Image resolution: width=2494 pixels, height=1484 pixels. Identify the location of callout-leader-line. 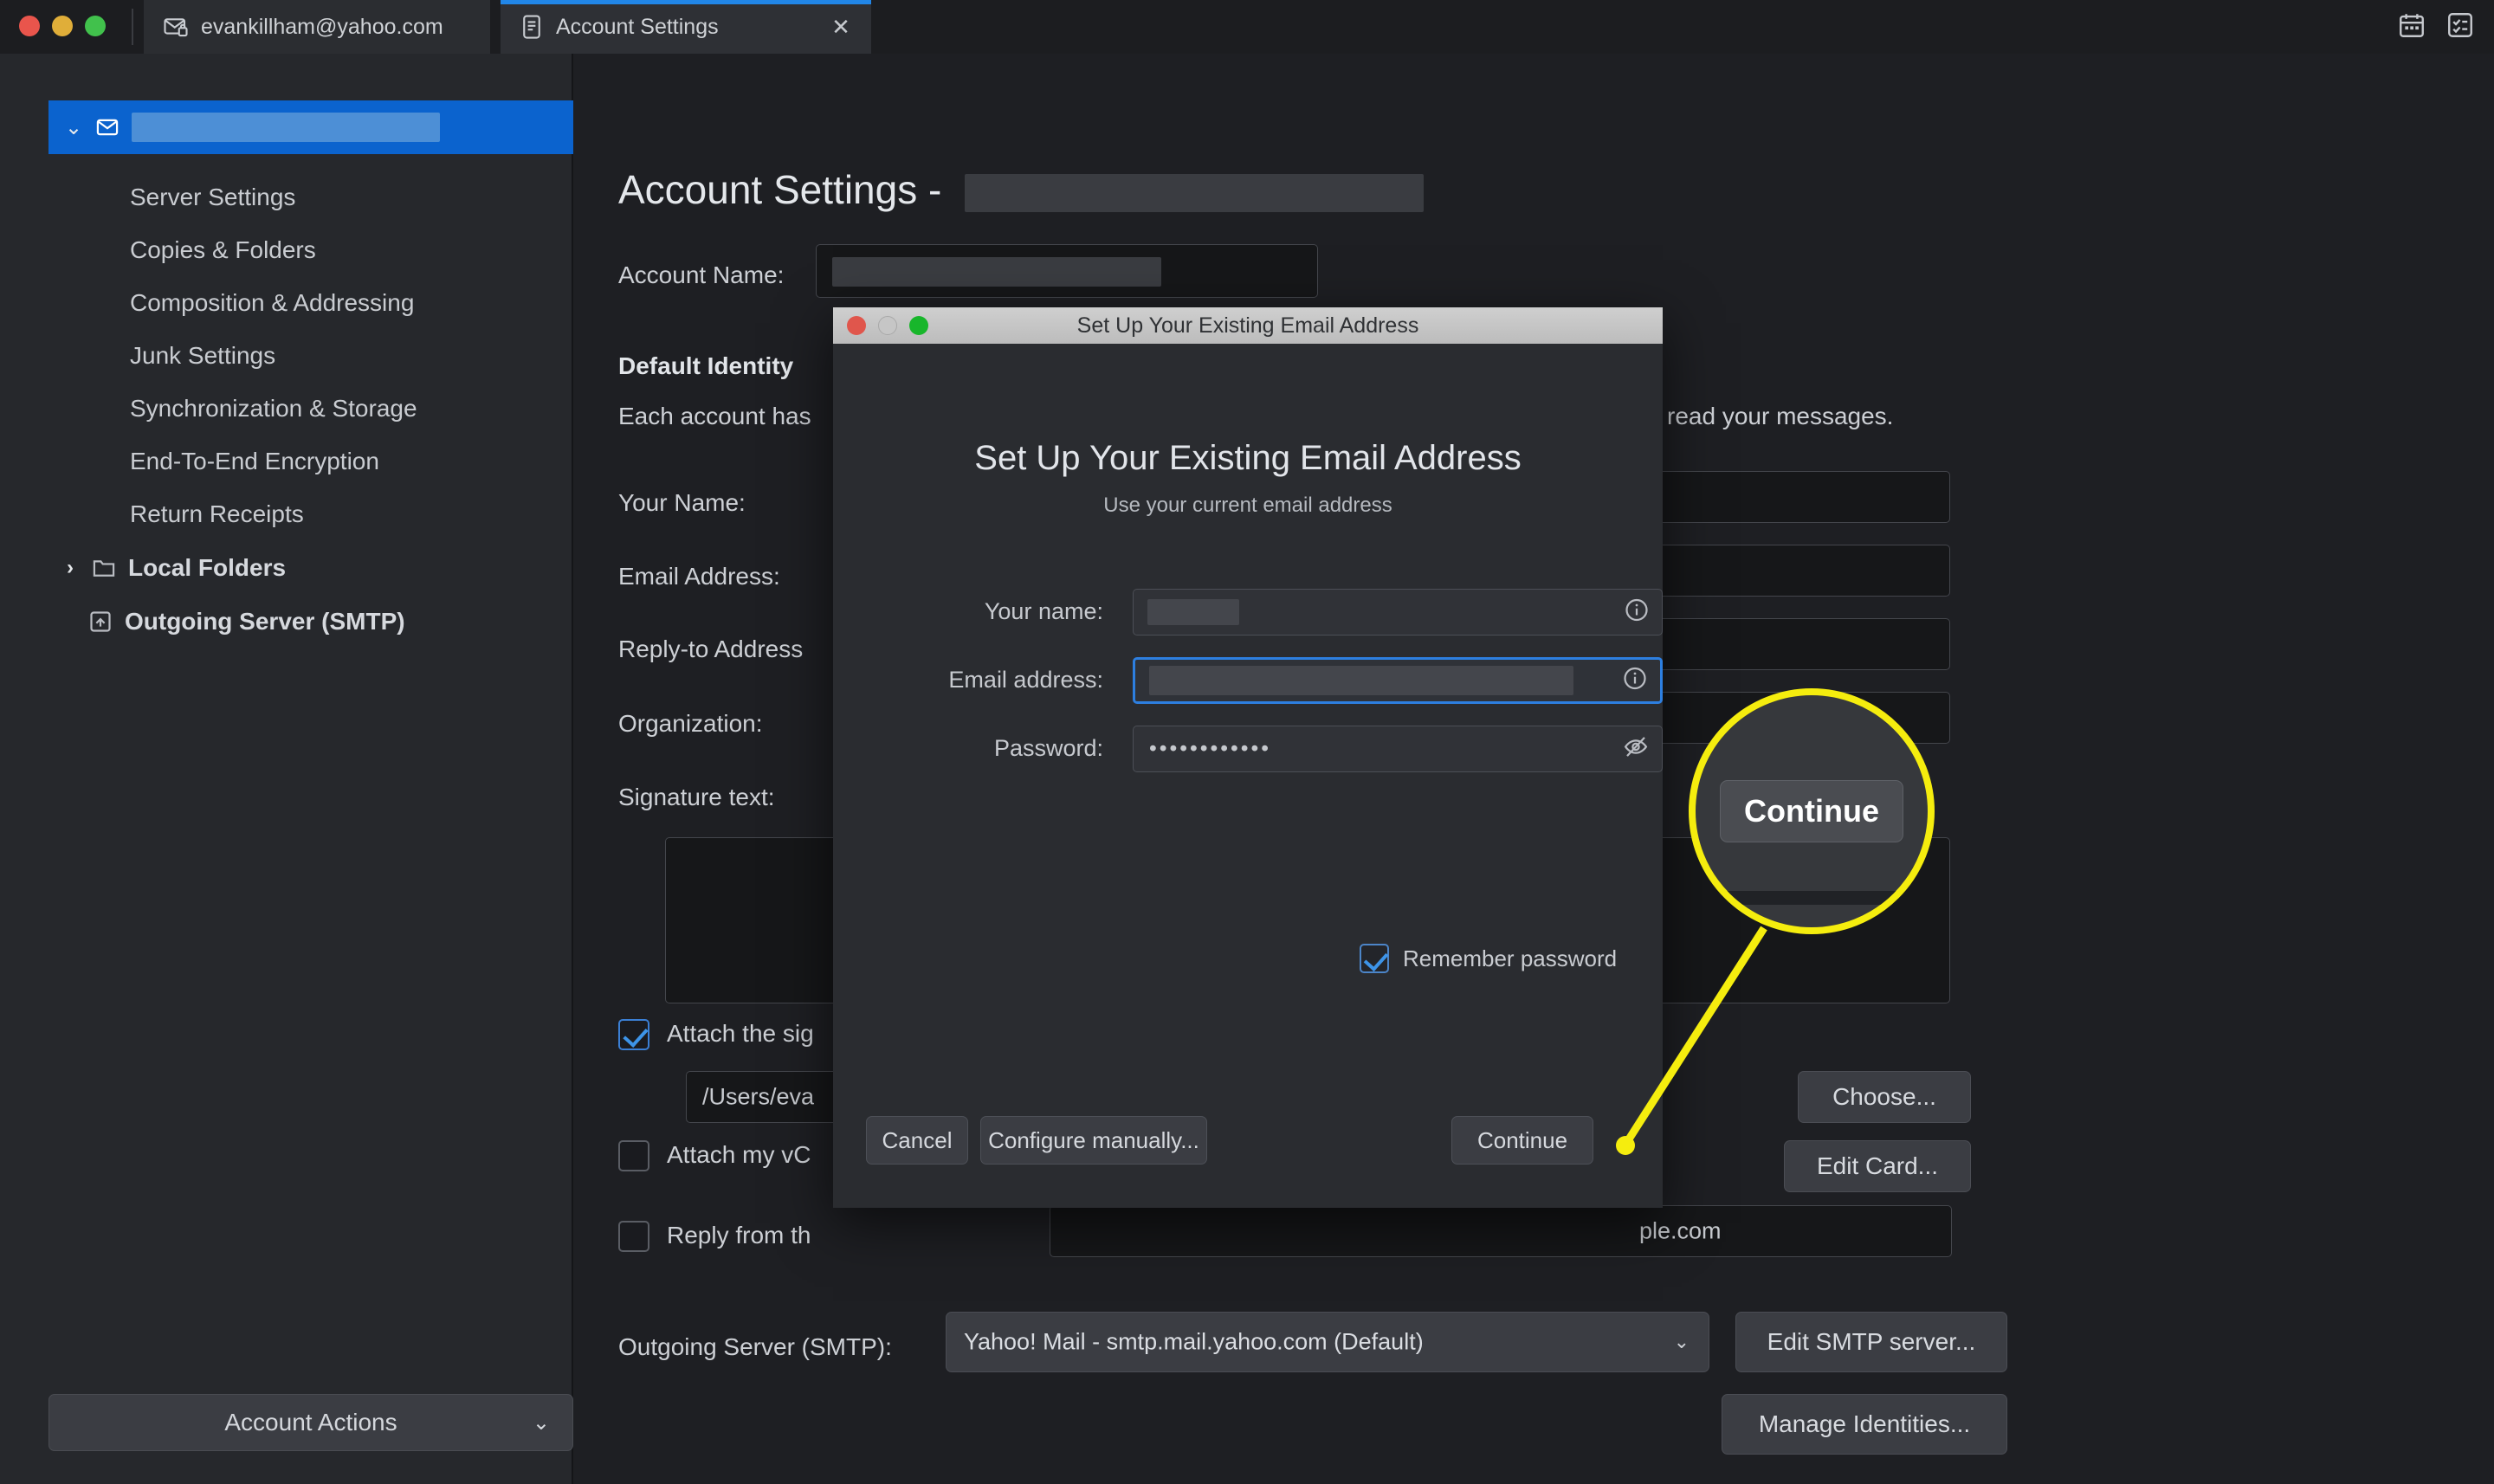
(1694, 1036).